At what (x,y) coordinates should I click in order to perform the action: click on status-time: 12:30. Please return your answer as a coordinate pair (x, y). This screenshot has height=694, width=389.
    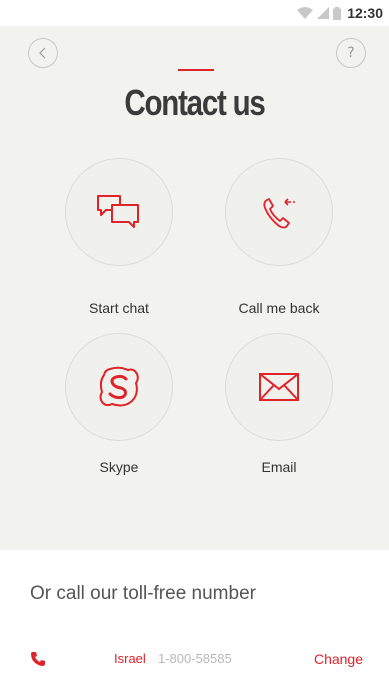
    Looking at the image, I should click on (365, 13).